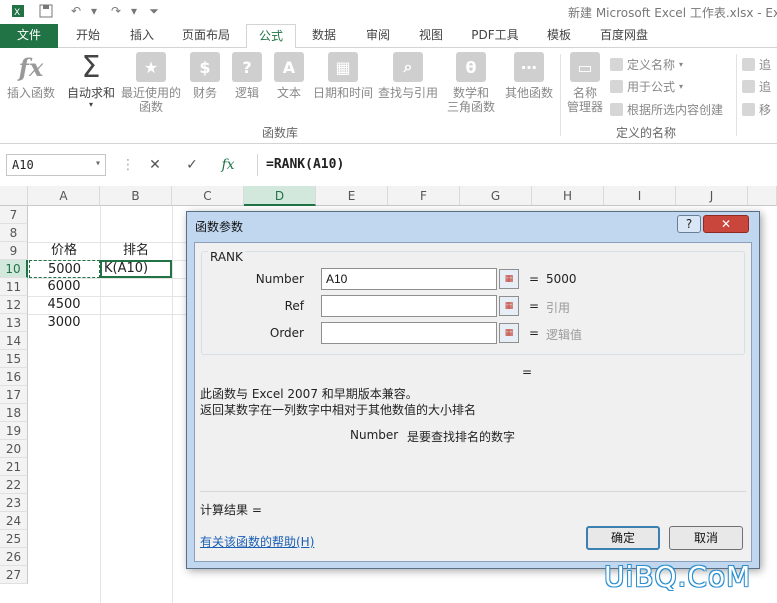  Describe the element at coordinates (136, 251) in the screenshot. I see `cell-b9: 排名` at that location.